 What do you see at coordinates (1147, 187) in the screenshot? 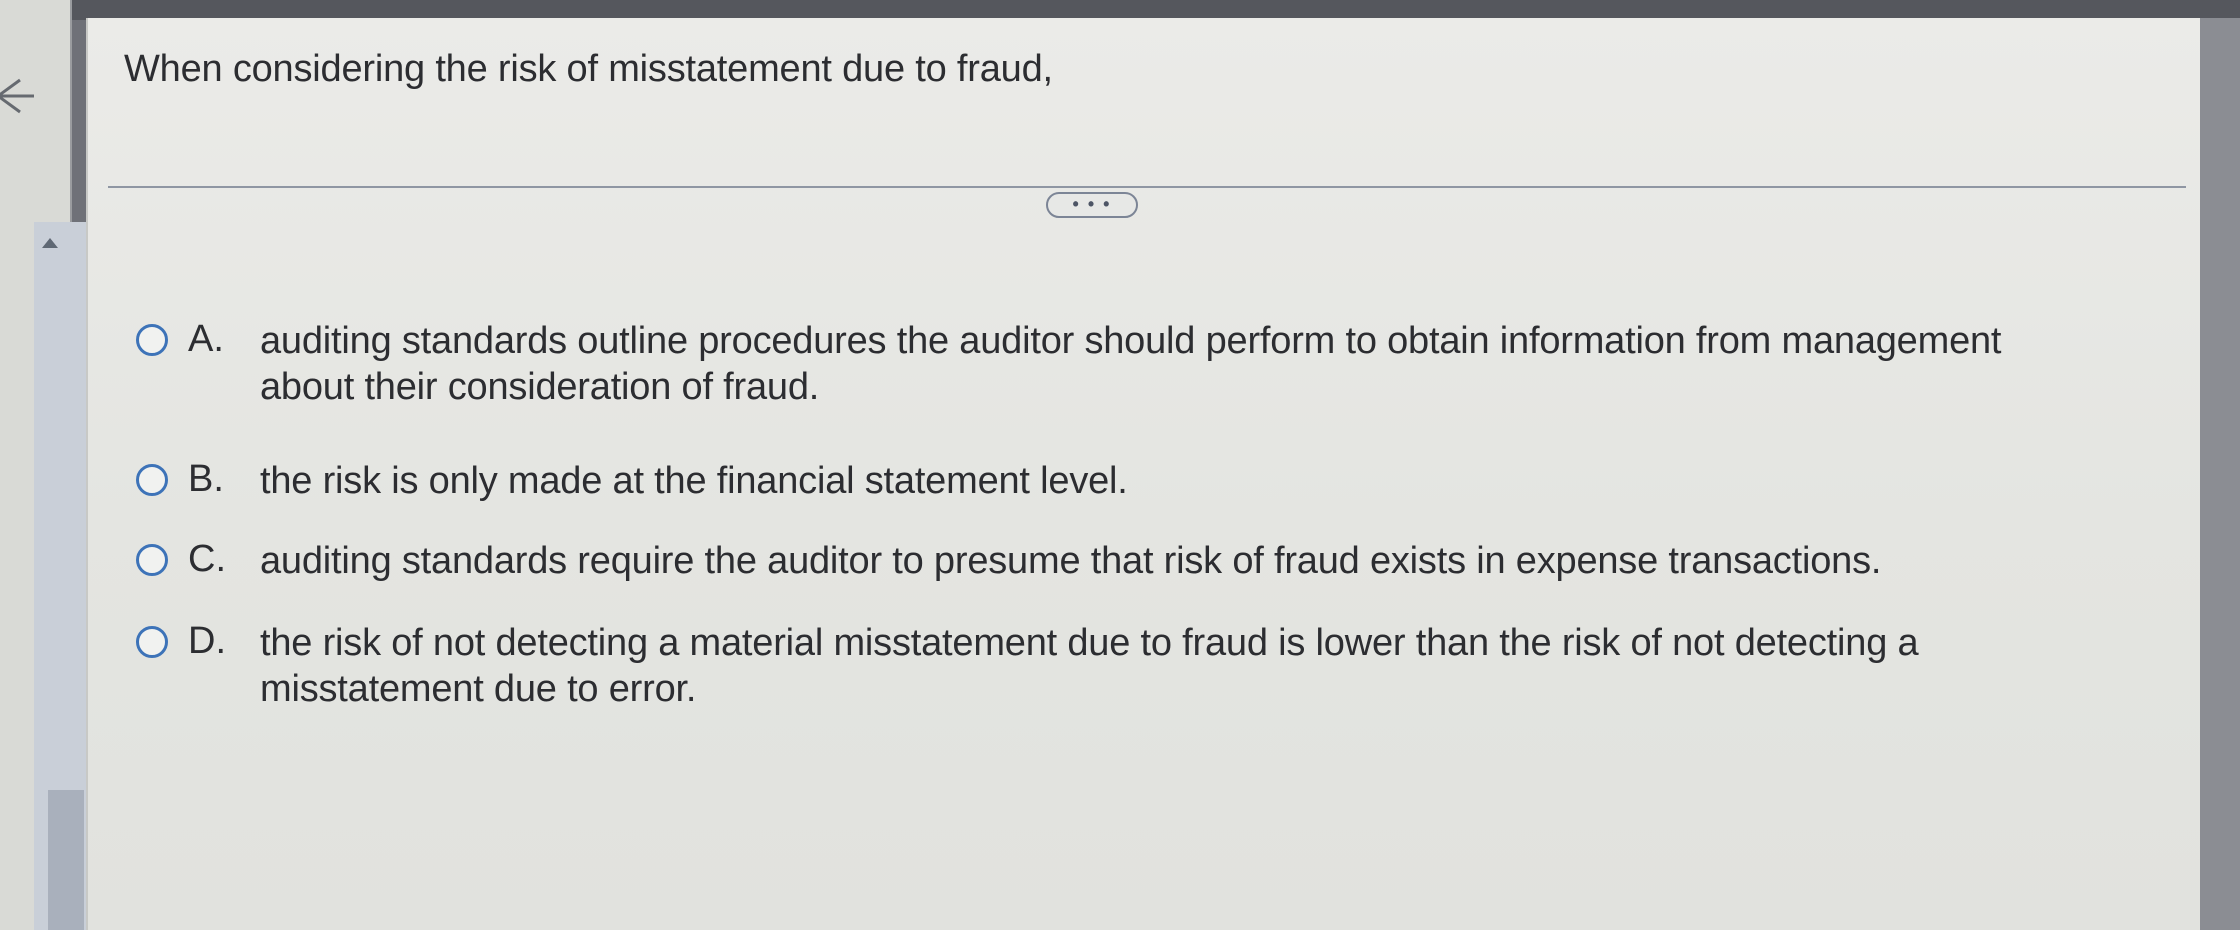
I see `divider` at bounding box center [1147, 187].